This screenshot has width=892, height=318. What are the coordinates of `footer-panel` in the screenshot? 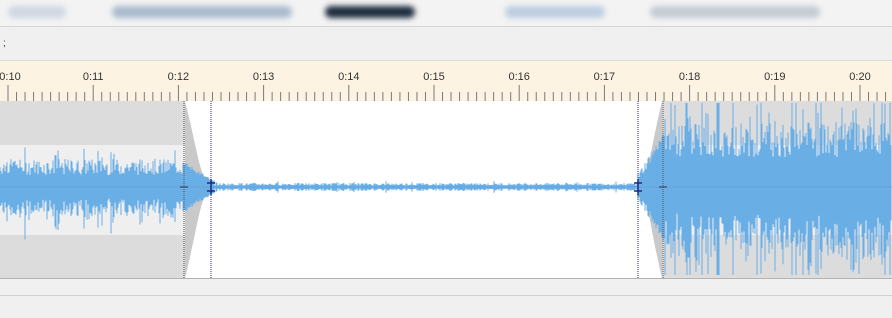 It's located at (446, 298).